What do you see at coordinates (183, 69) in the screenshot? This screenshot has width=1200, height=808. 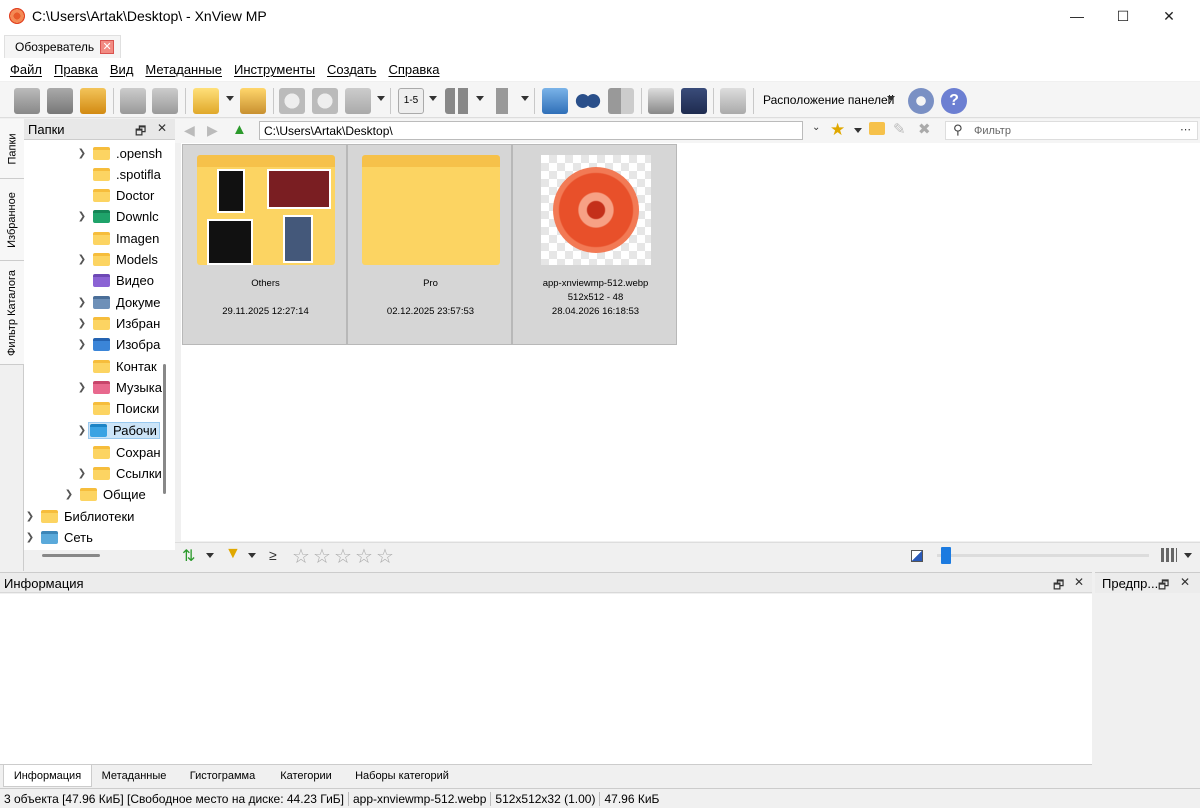 I see `menu-metadata: Метаданные` at bounding box center [183, 69].